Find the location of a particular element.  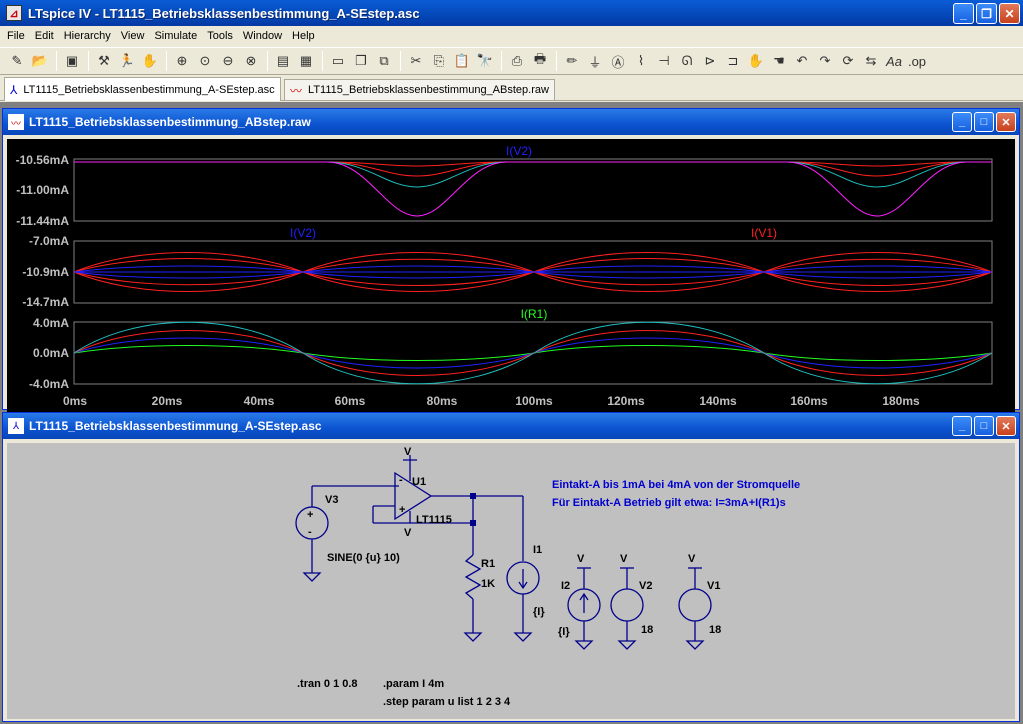

inductor-icon: ᘏ is located at coordinates (687, 61).